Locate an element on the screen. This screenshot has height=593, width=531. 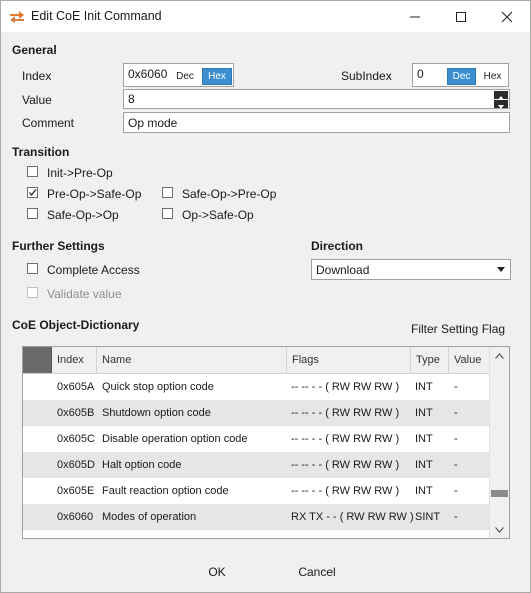
subindex-hex-toggle: Hex is located at coordinates (492, 76).